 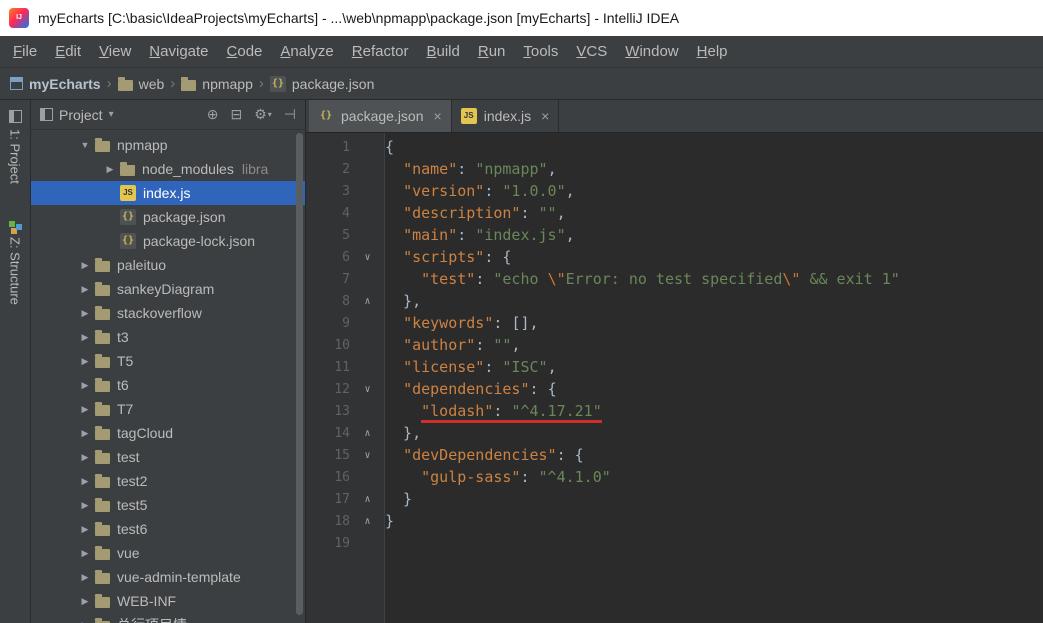 I want to click on tree-row-test: ▶ test, so click(x=168, y=457).